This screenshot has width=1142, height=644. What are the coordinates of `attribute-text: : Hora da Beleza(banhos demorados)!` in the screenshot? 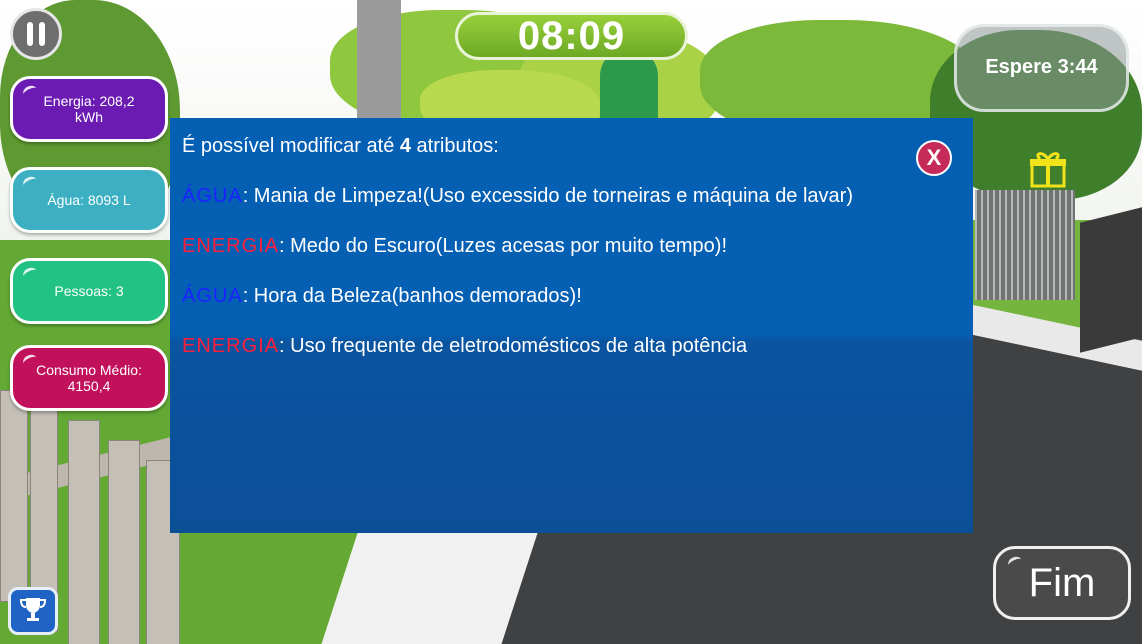 It's located at (412, 296).